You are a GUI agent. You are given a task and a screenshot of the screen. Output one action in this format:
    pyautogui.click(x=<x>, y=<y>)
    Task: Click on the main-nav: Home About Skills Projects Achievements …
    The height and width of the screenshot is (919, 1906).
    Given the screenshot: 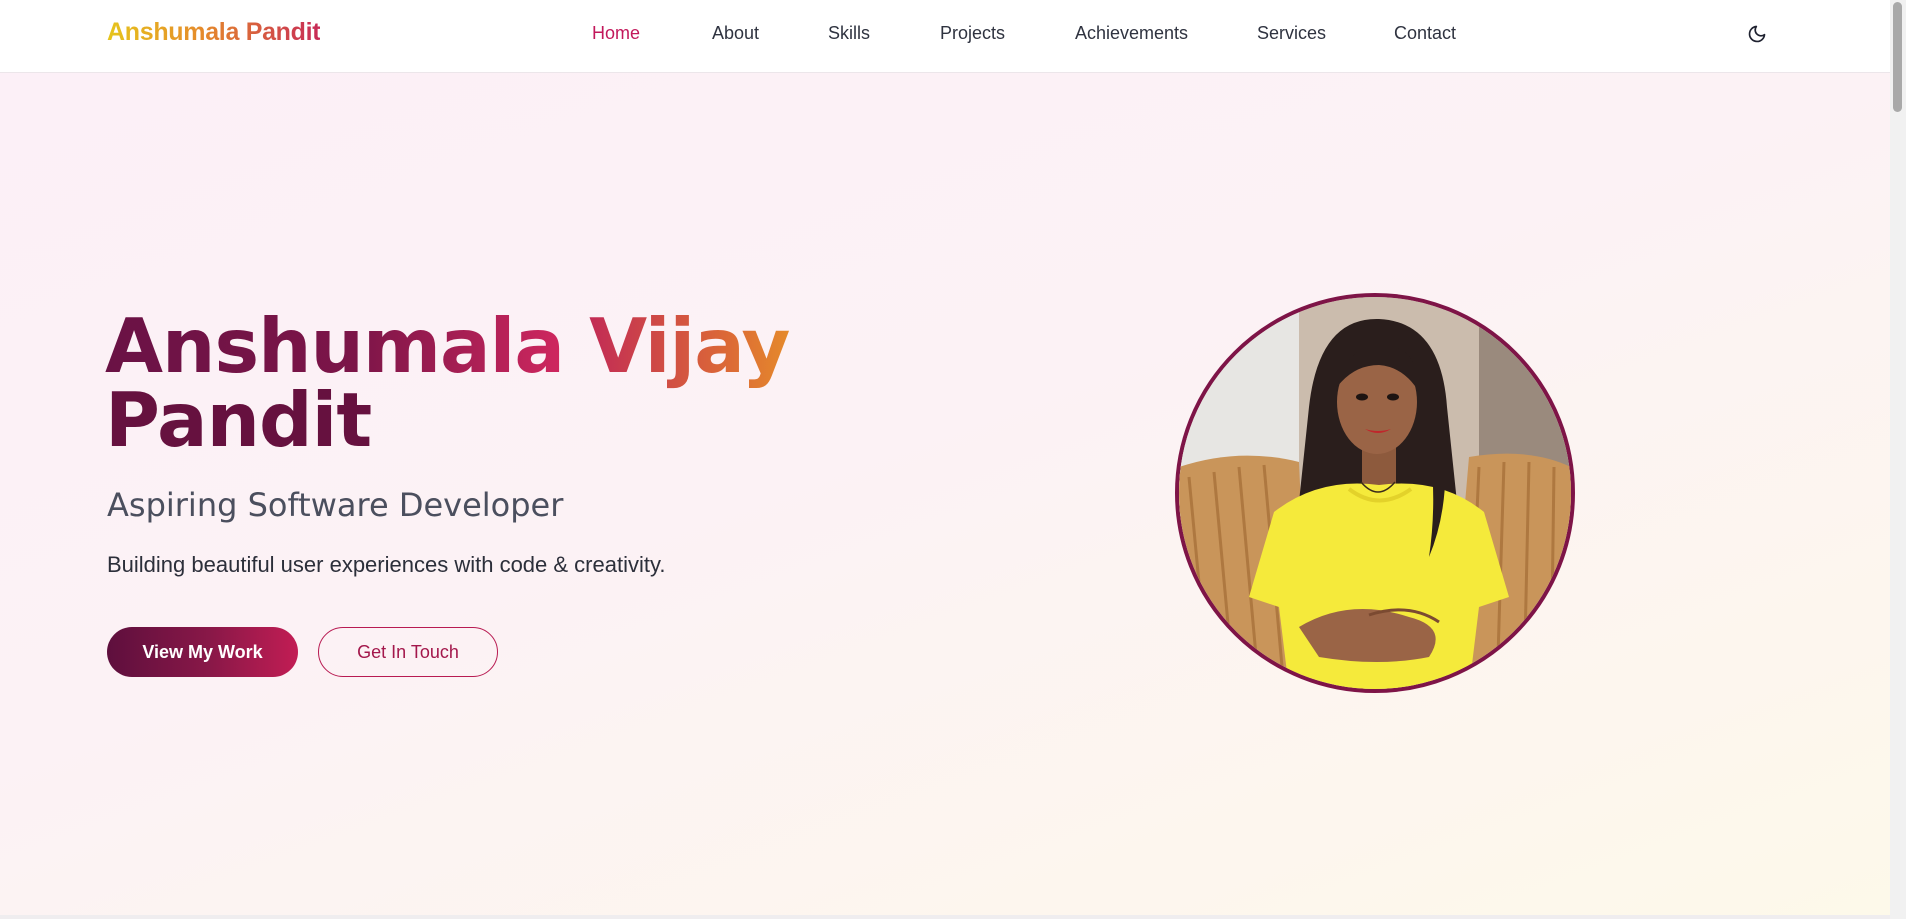 What is the action you would take?
    pyautogui.click(x=945, y=36)
    